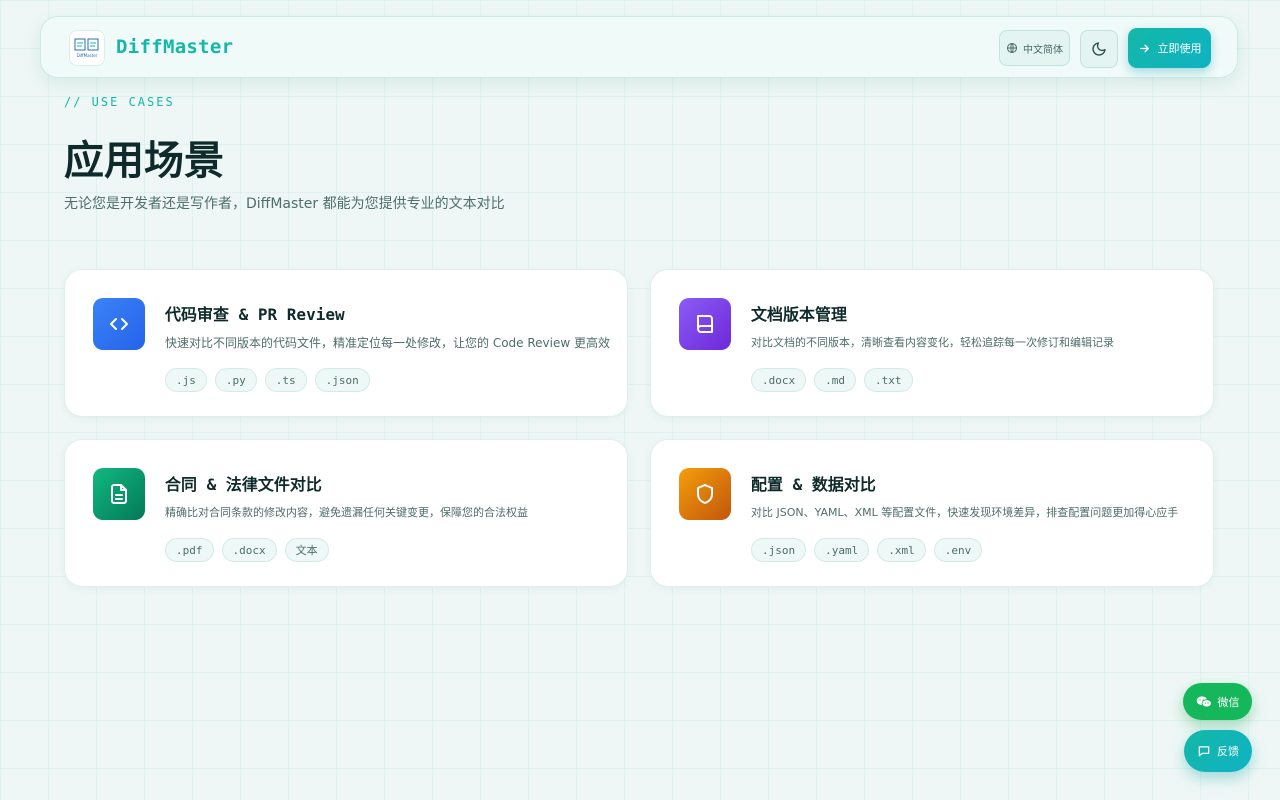  What do you see at coordinates (285, 380) in the screenshot?
I see `tag: .ts` at bounding box center [285, 380].